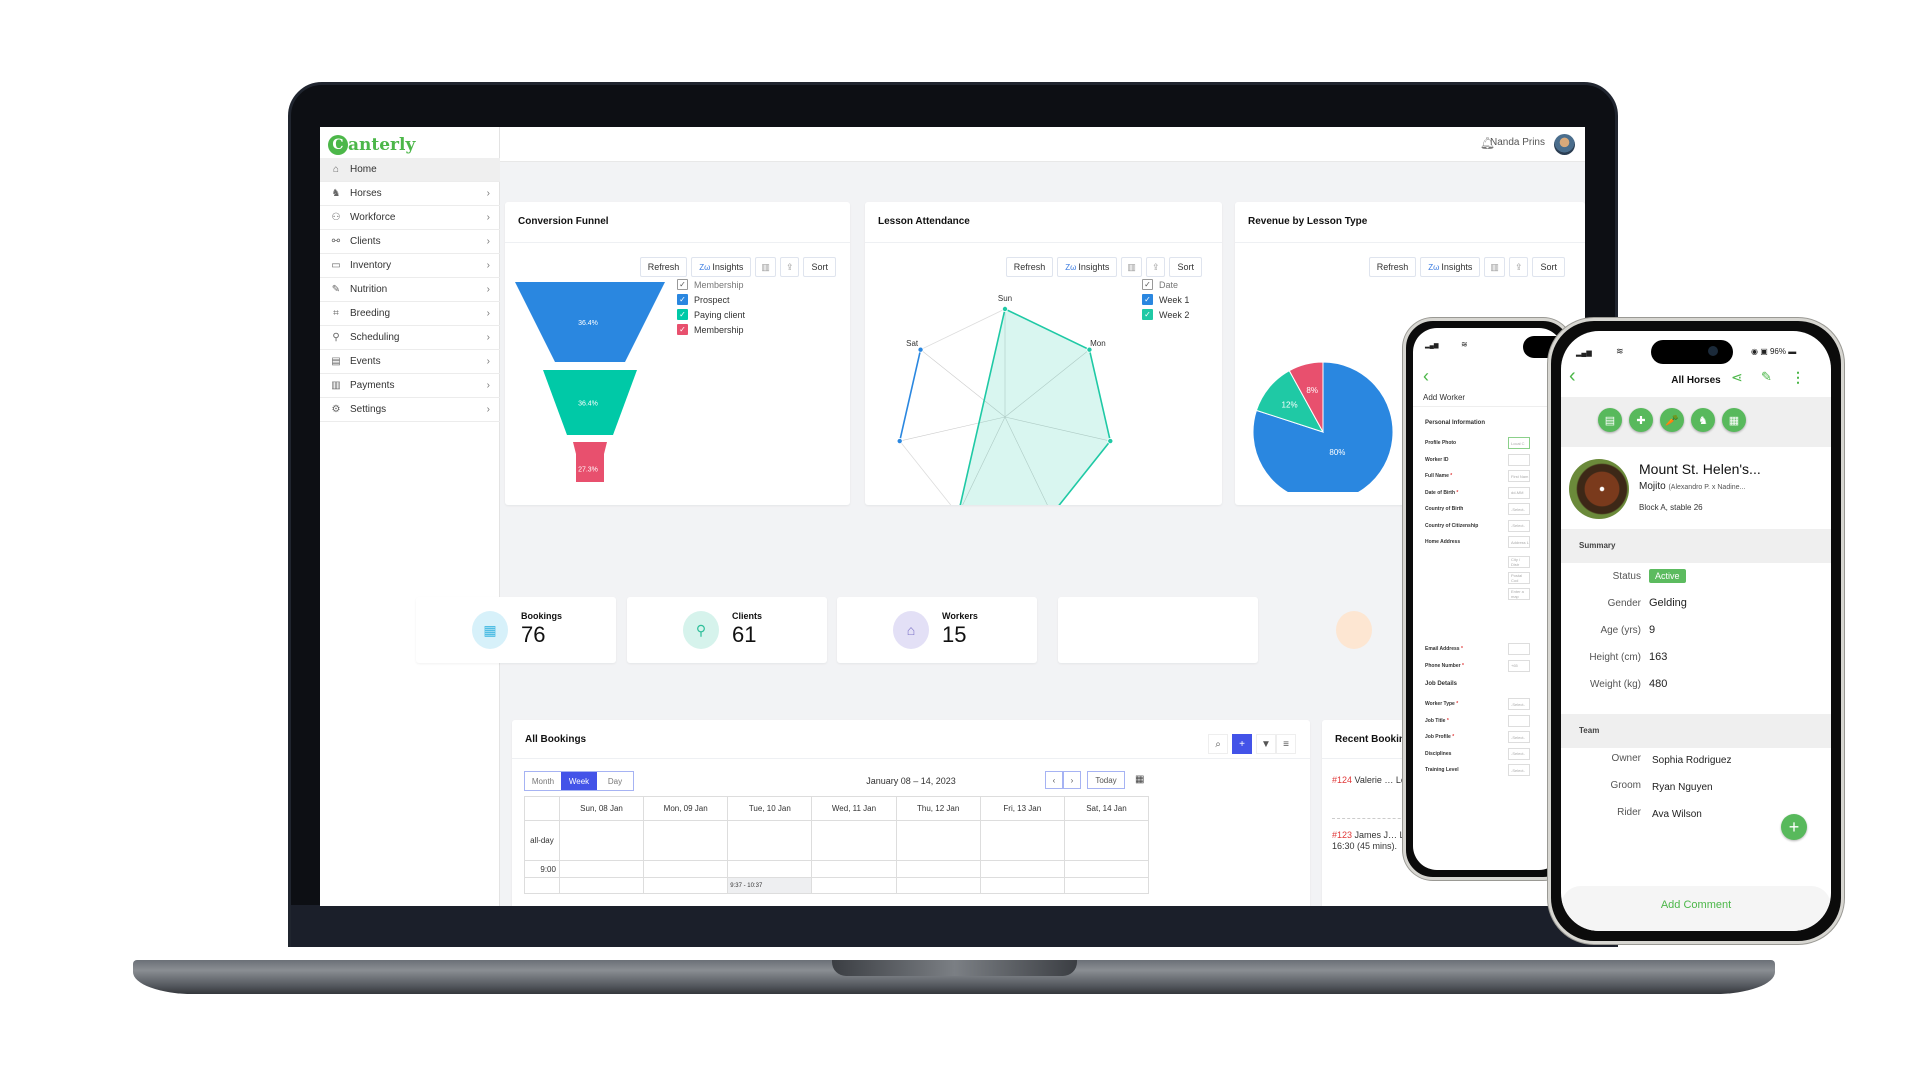 This screenshot has height=1080, width=1920. Describe the element at coordinates (1054, 780) in the screenshot. I see `prev-week-button: ‹` at that location.